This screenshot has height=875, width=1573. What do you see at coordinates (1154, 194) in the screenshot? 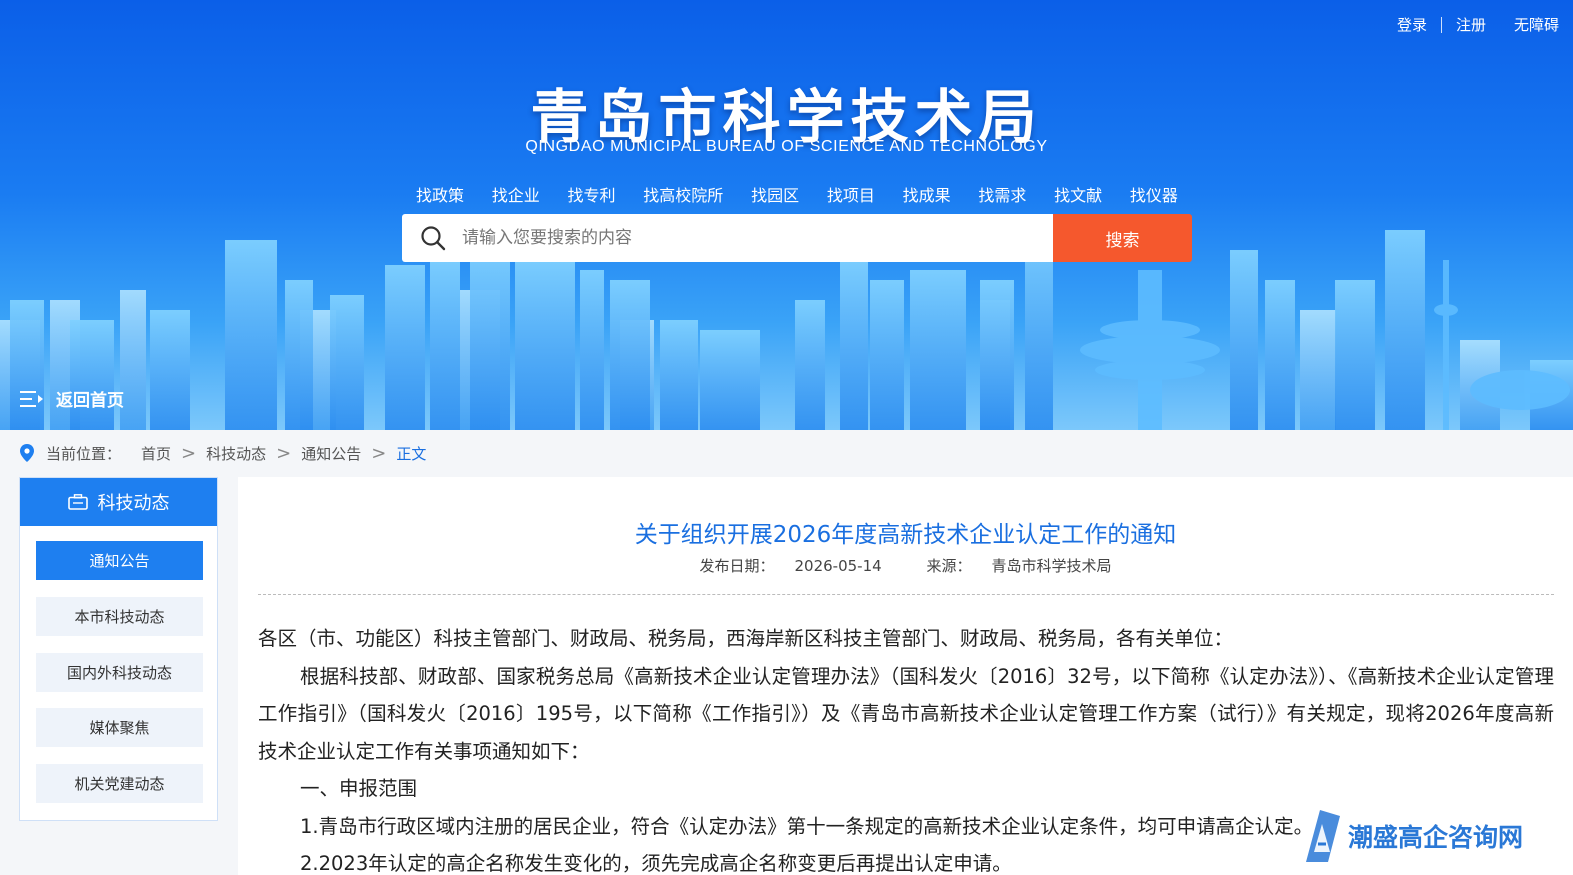
I see `nav-item-instrument: 找仪器` at bounding box center [1154, 194].